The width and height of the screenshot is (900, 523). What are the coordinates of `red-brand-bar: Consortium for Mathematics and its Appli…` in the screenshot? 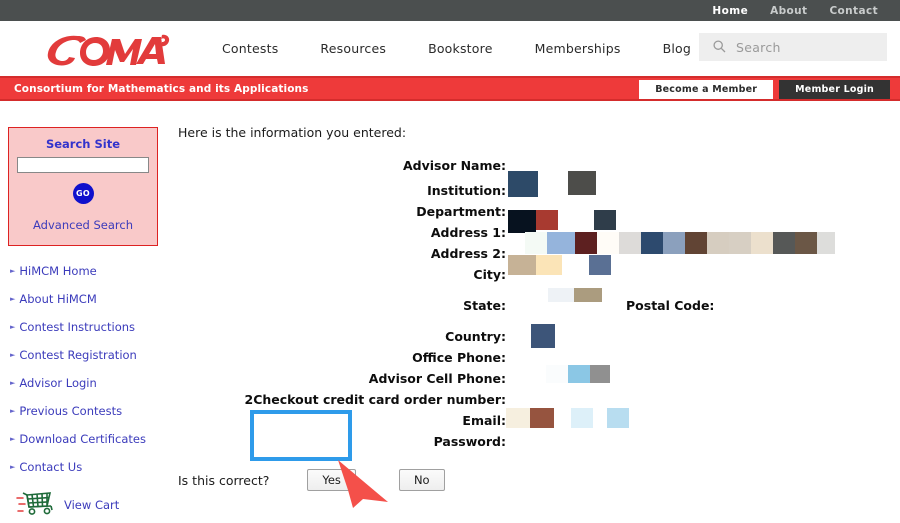 It's located at (450, 88).